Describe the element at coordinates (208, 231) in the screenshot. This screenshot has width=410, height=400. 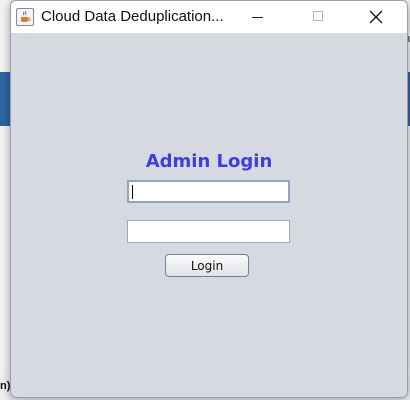
I see `password-input` at that location.